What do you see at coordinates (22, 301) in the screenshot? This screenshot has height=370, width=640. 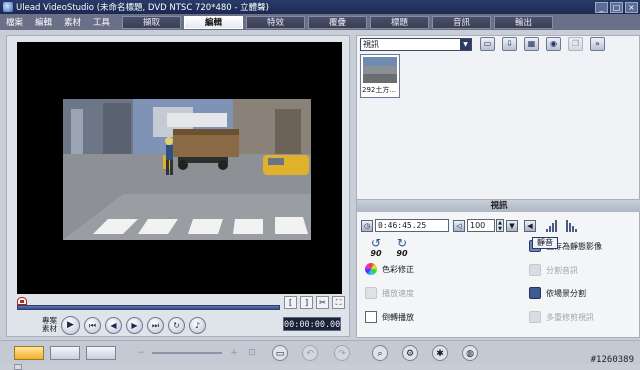 I see `trim-marker-icon` at bounding box center [22, 301].